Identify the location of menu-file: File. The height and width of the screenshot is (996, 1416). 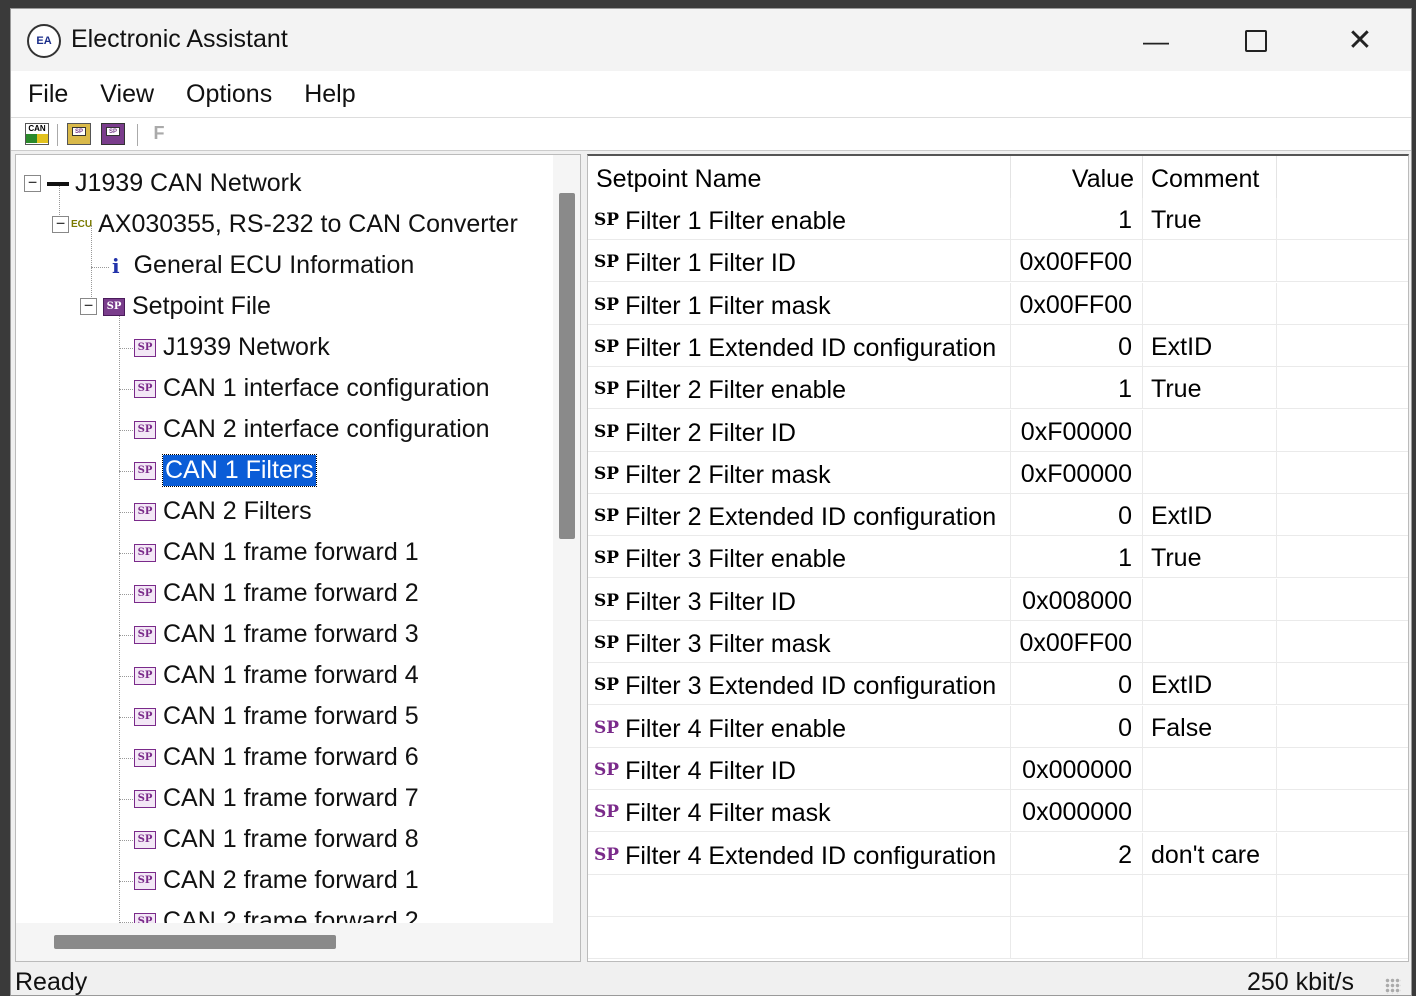
(48, 94).